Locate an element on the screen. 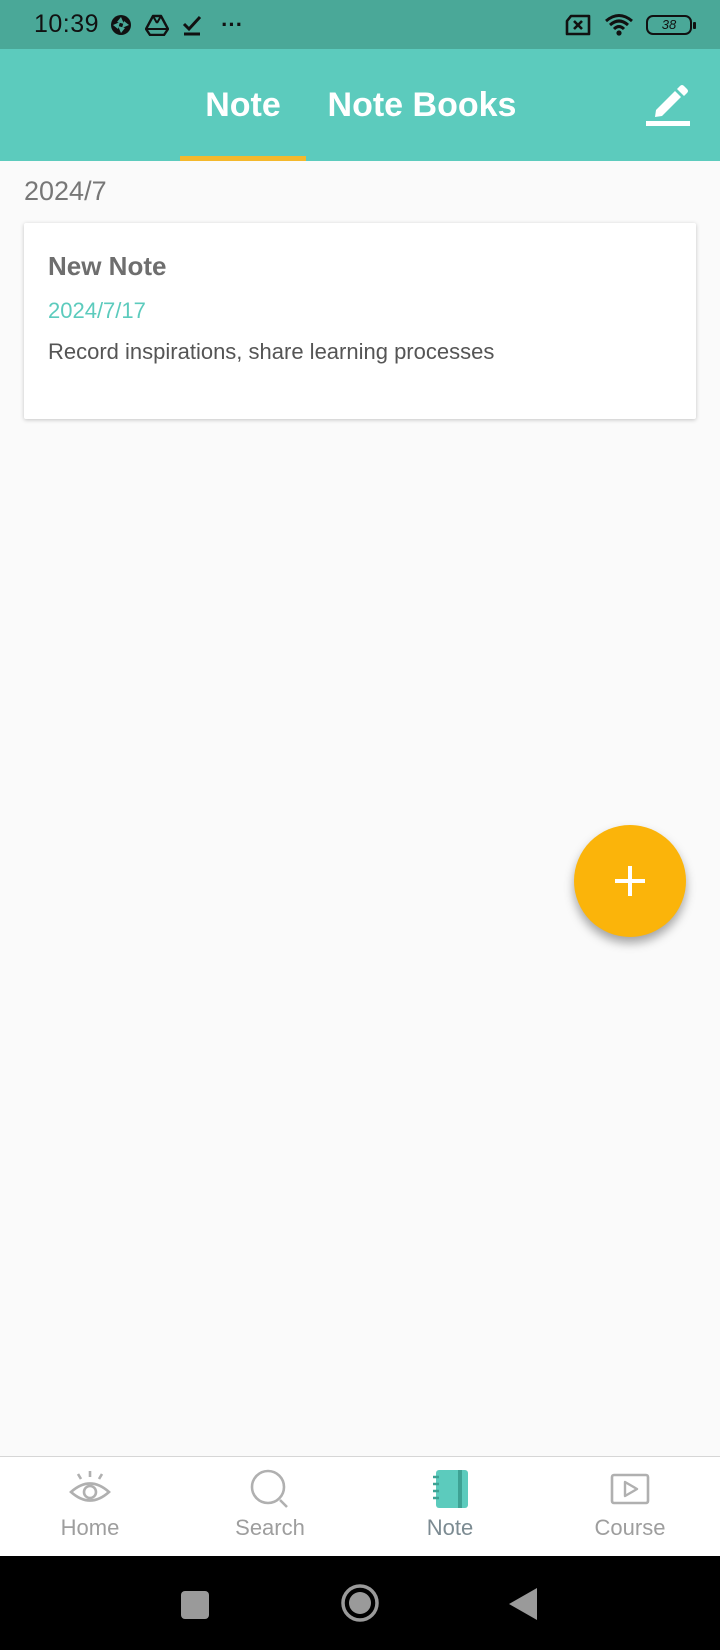 The height and width of the screenshot is (1650, 720). plus-icon is located at coordinates (630, 881).